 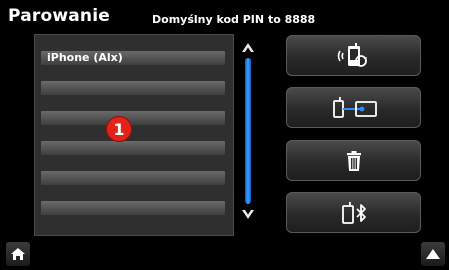 I want to click on phone-connect-icon, so click(x=354, y=107).